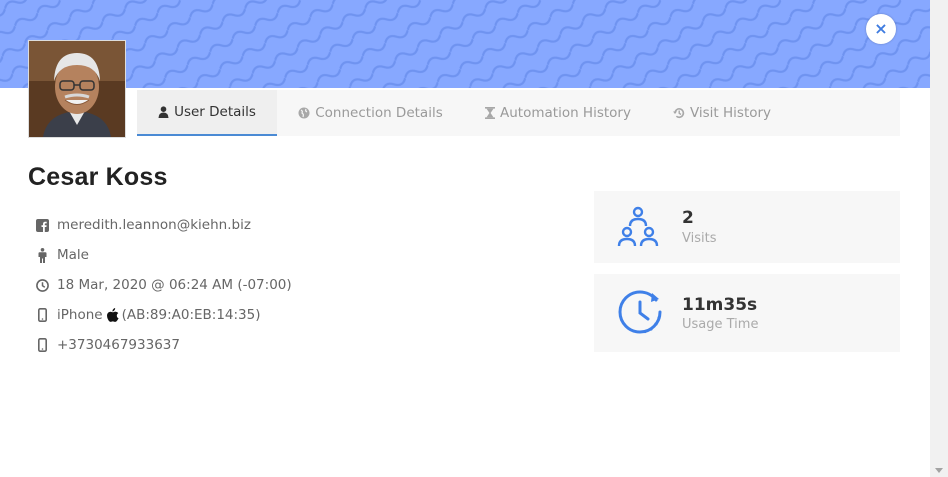 This screenshot has height=477, width=948. What do you see at coordinates (640, 314) in the screenshot?
I see `timer-icon` at bounding box center [640, 314].